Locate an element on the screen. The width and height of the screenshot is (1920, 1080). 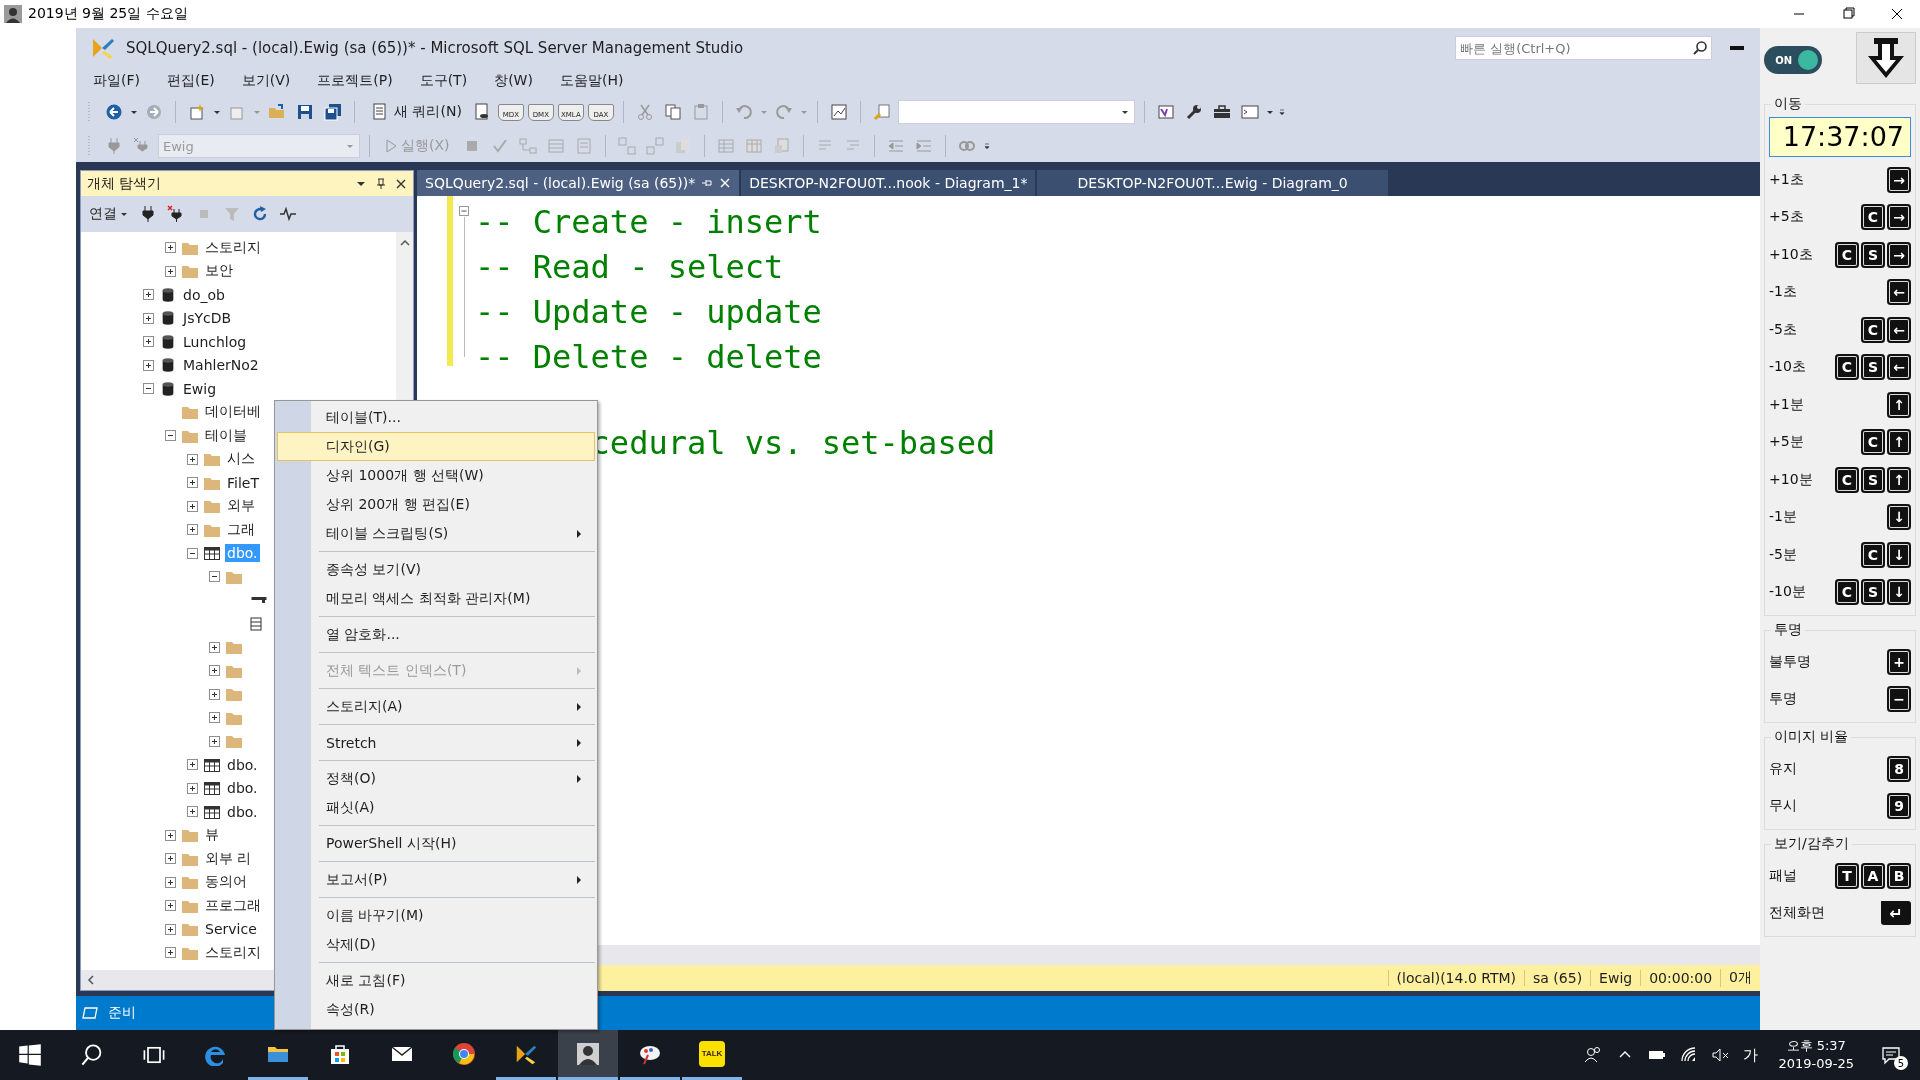
chart-icon is located at coordinates (838, 112).